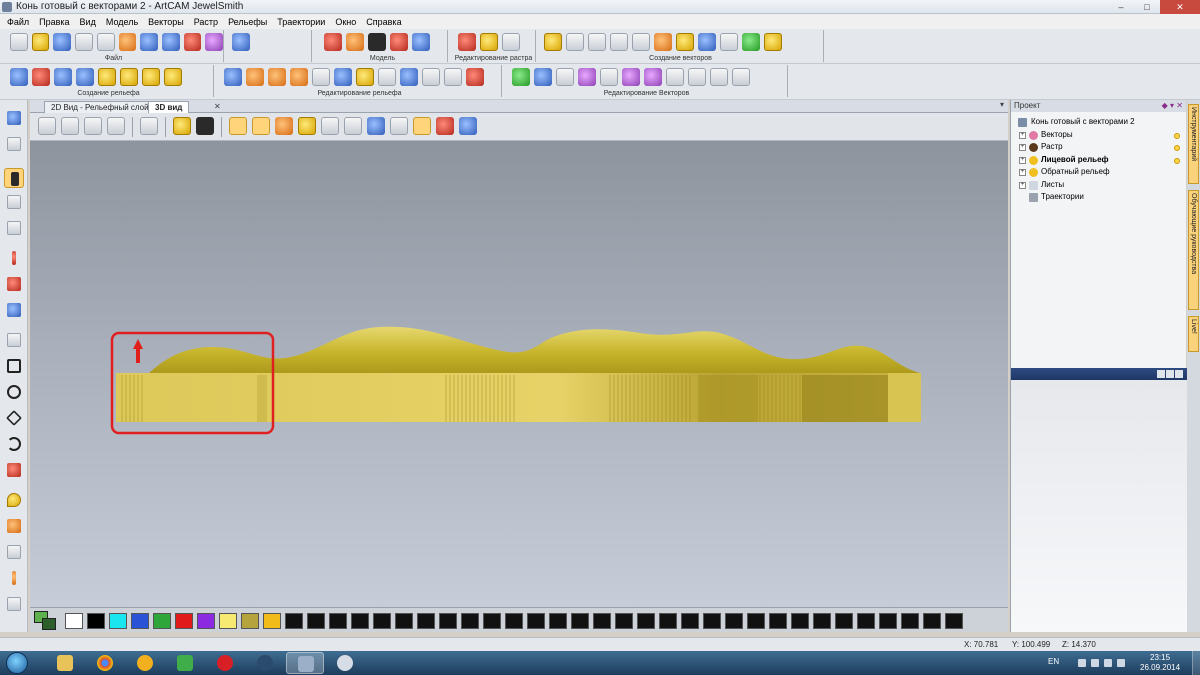  What do you see at coordinates (609, 77) in the screenshot?
I see `vector-node-icon` at bounding box center [609, 77].